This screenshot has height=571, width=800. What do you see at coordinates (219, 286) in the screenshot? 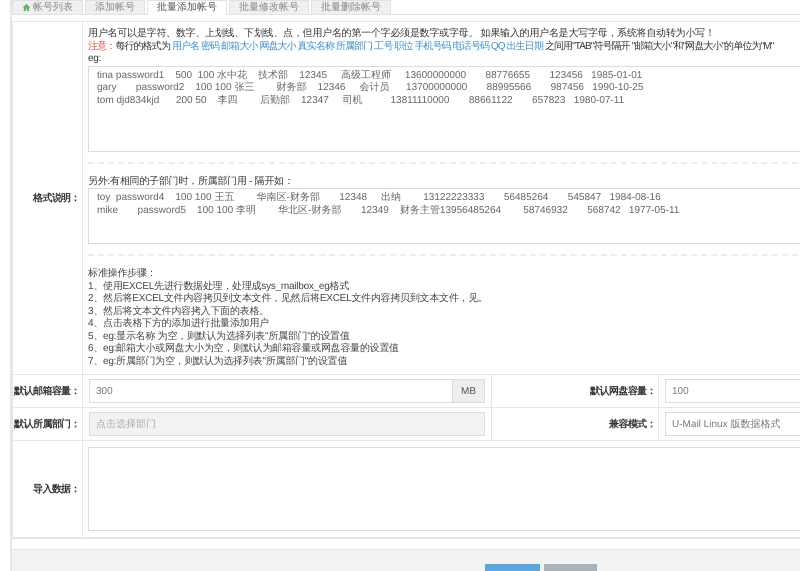
I see `step-text: 1、使用EXCEL先进行数据处理，处理成sys_mailbox_eg格式` at bounding box center [219, 286].